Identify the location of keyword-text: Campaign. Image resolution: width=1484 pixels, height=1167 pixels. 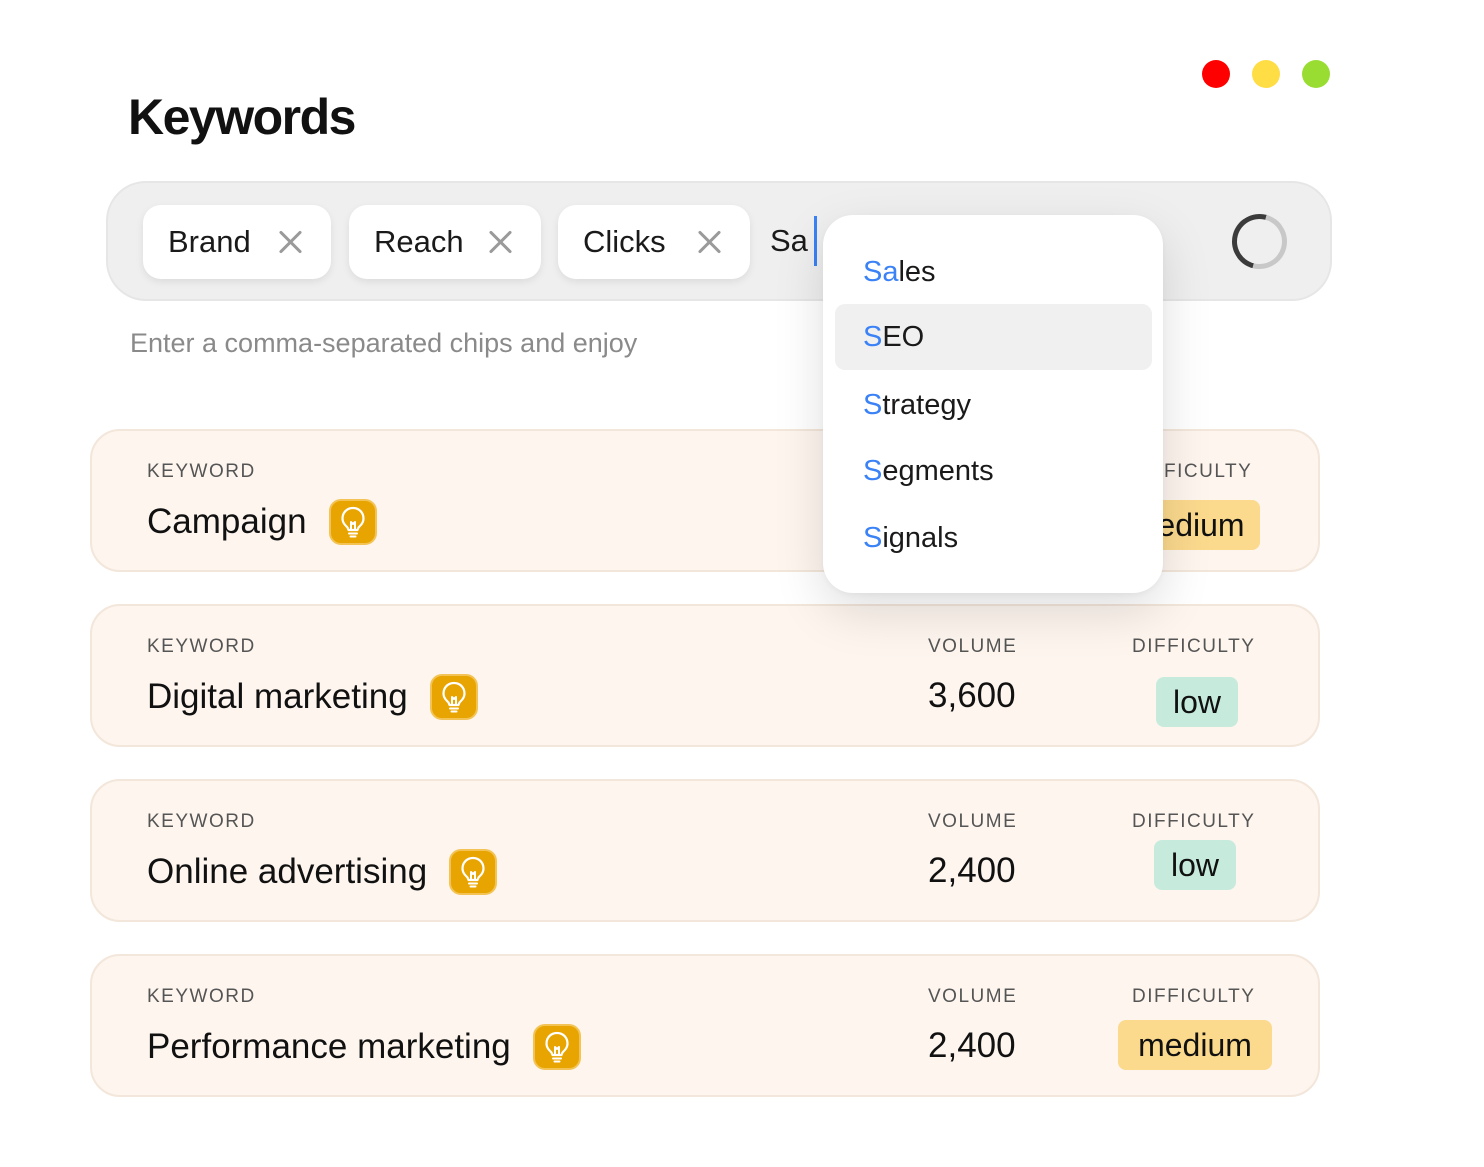
(227, 521).